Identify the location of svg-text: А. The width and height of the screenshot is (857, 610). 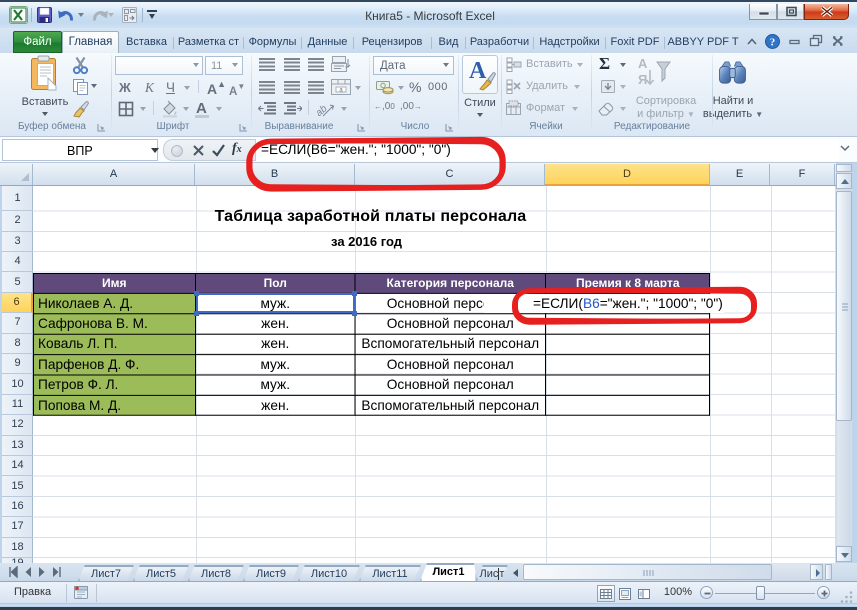
(643, 63).